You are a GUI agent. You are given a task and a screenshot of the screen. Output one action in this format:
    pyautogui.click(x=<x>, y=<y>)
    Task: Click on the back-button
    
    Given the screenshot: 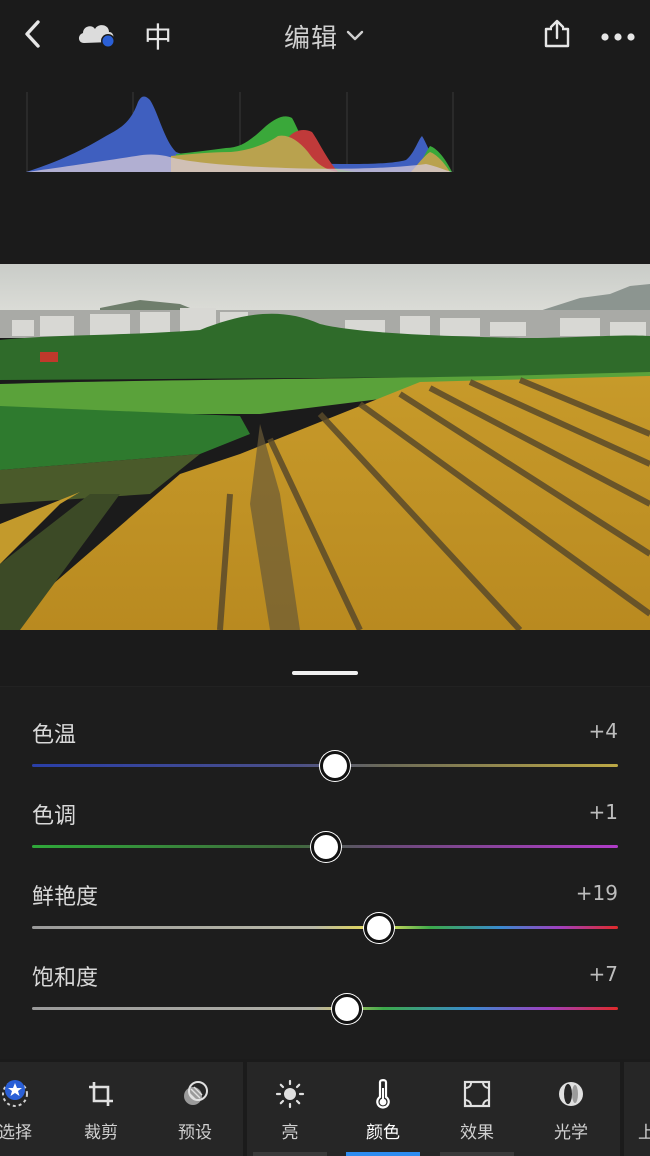 What is the action you would take?
    pyautogui.click(x=33, y=36)
    